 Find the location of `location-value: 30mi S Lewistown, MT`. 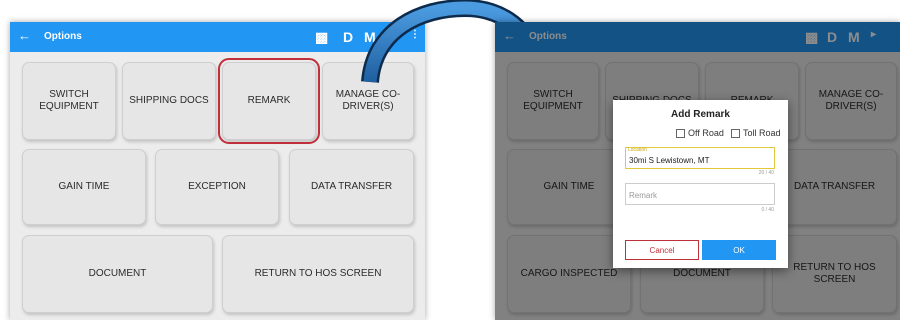

location-value: 30mi S Lewistown, MT is located at coordinates (669, 160).